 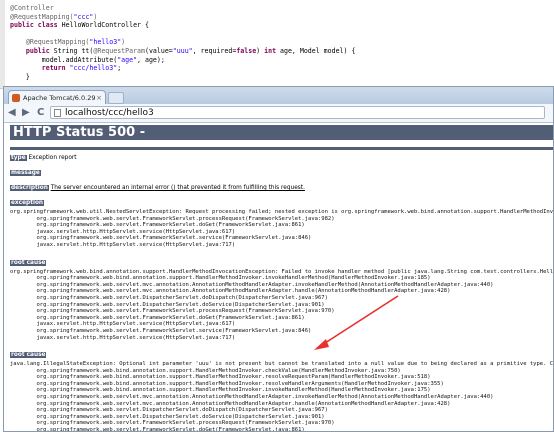 What do you see at coordinates (40, 113) in the screenshot?
I see `reload-icon: C` at bounding box center [40, 113].